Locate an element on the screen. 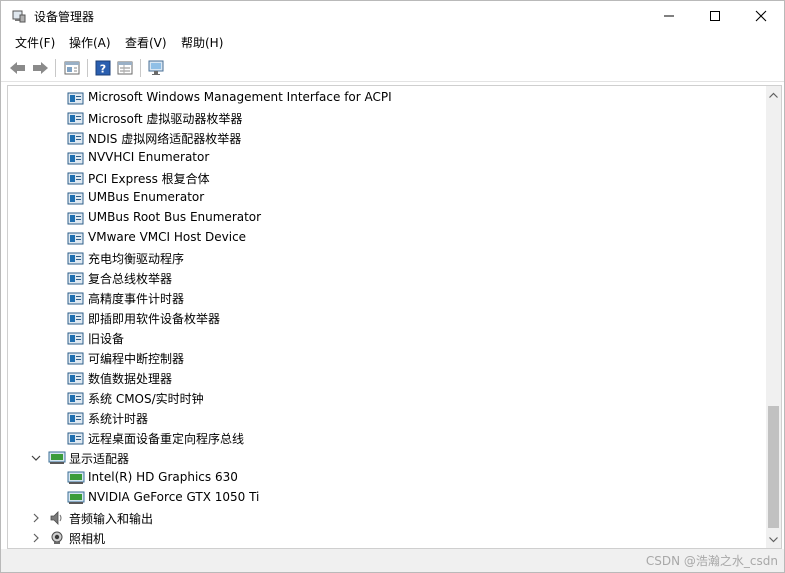 Image resolution: width=785 pixels, height=573 pixels. forward-arrow-icon is located at coordinates (40, 68).